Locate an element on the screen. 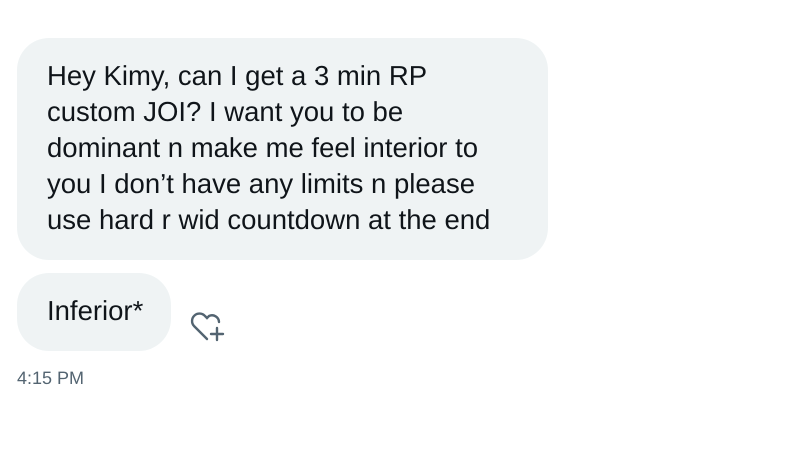  timestamp: 4:15 PM is located at coordinates (51, 378).